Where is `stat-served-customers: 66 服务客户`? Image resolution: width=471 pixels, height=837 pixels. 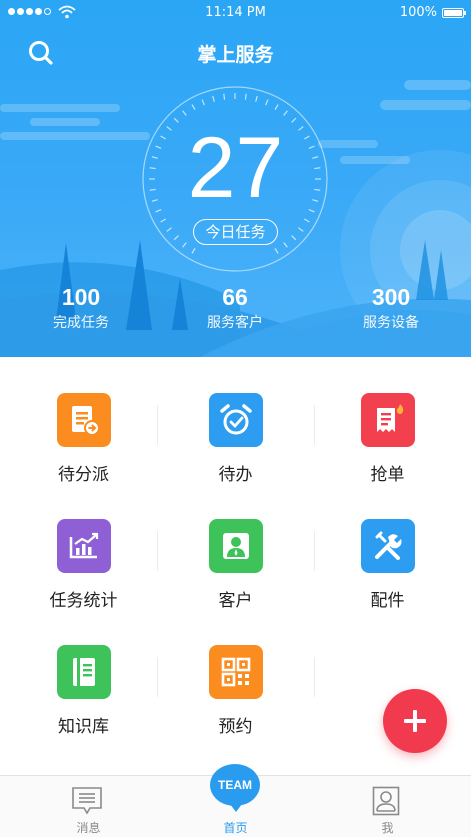
stat-served-customers: 66 服务客户 is located at coordinates (235, 308).